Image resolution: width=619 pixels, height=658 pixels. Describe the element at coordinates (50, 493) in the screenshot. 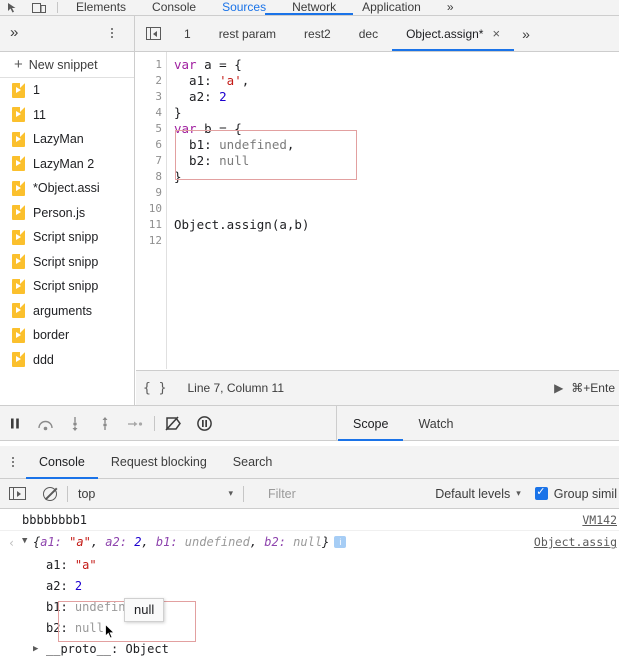

I see `clear-console-icon` at that location.